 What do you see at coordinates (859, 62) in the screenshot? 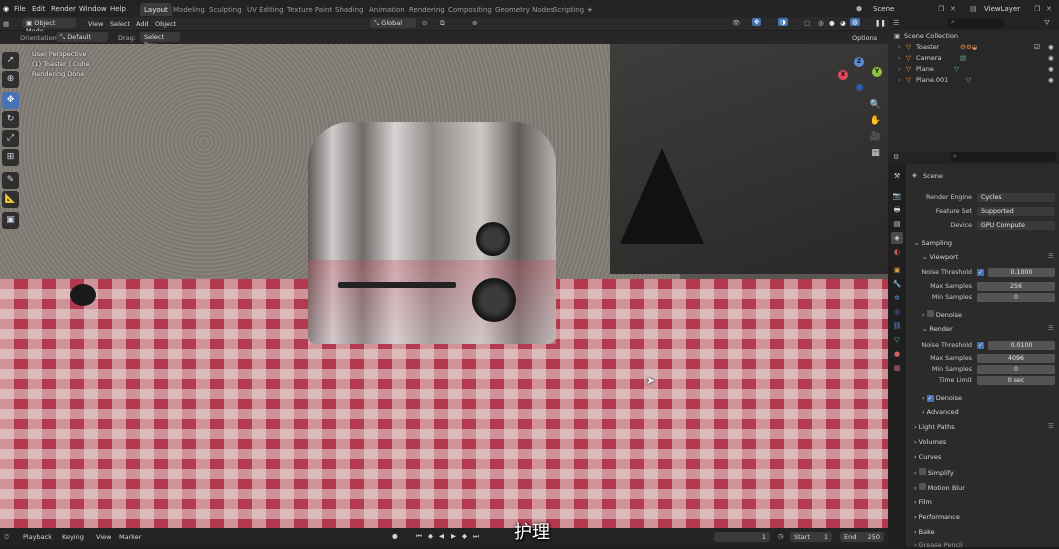
I see `gizmo-z-axis: Z` at bounding box center [859, 62].